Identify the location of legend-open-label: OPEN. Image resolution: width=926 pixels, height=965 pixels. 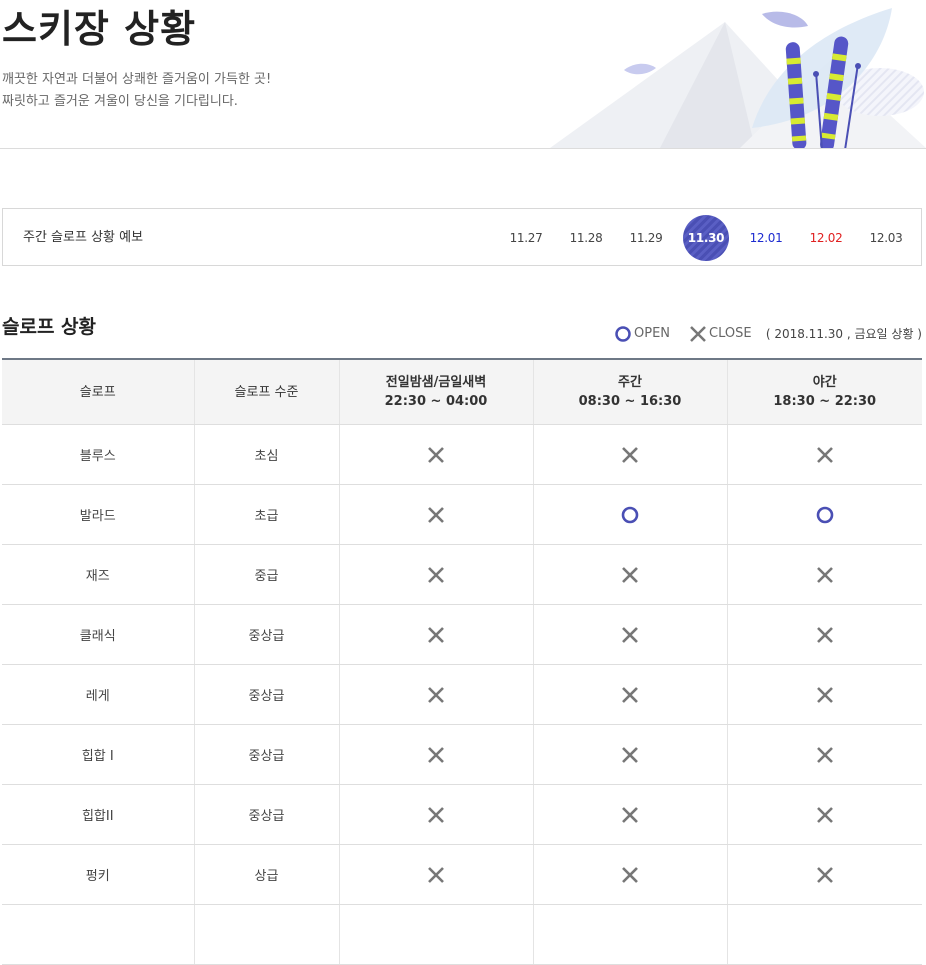
(652, 333).